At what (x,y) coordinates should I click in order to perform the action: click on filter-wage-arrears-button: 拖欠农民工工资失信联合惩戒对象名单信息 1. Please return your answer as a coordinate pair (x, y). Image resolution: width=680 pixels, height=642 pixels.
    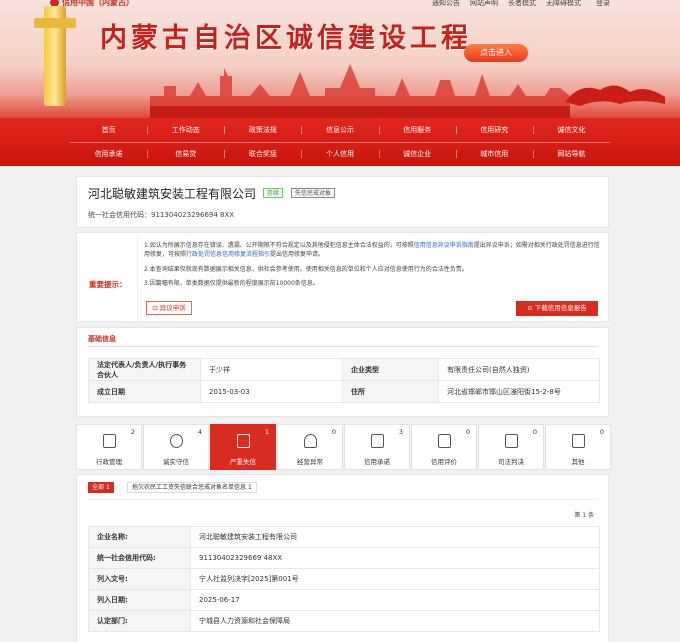
    Looking at the image, I should click on (192, 487).